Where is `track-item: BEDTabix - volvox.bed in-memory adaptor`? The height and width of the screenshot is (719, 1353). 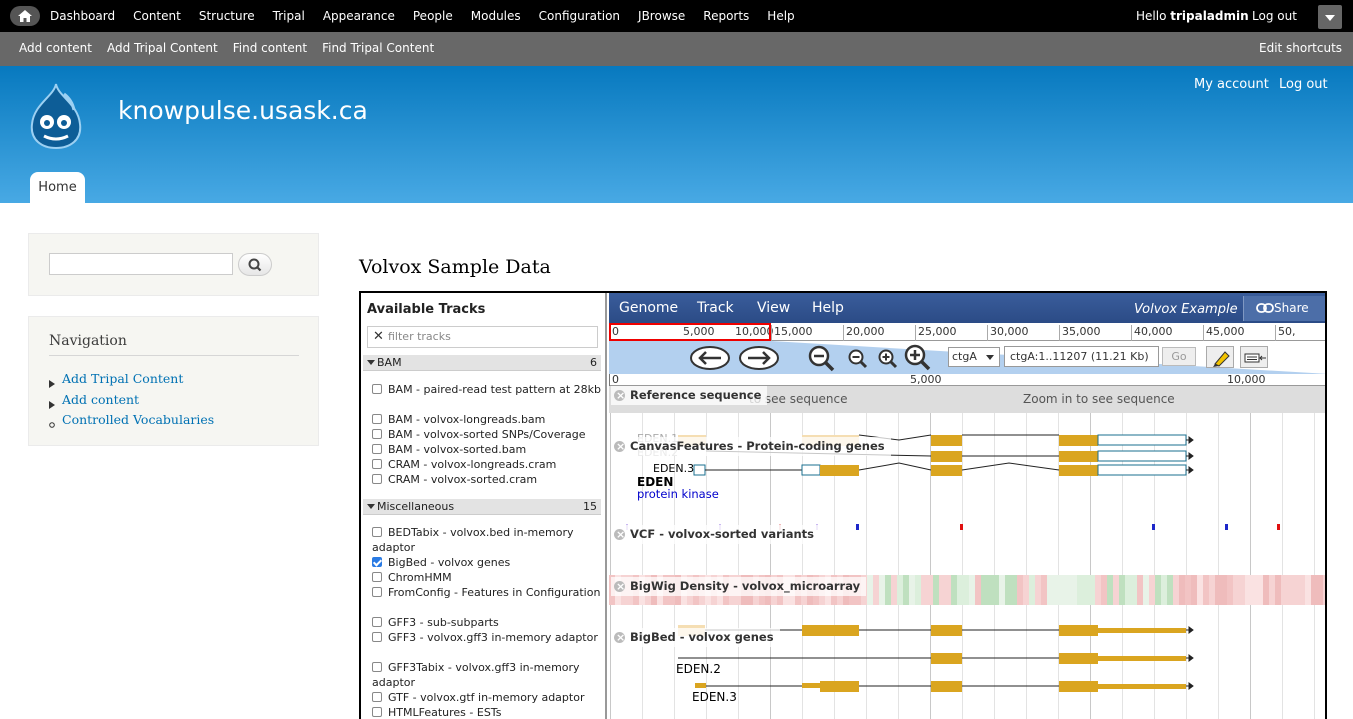
track-item: BEDTabix - volvox.bed in-memory adaptor is located at coordinates (487, 540).